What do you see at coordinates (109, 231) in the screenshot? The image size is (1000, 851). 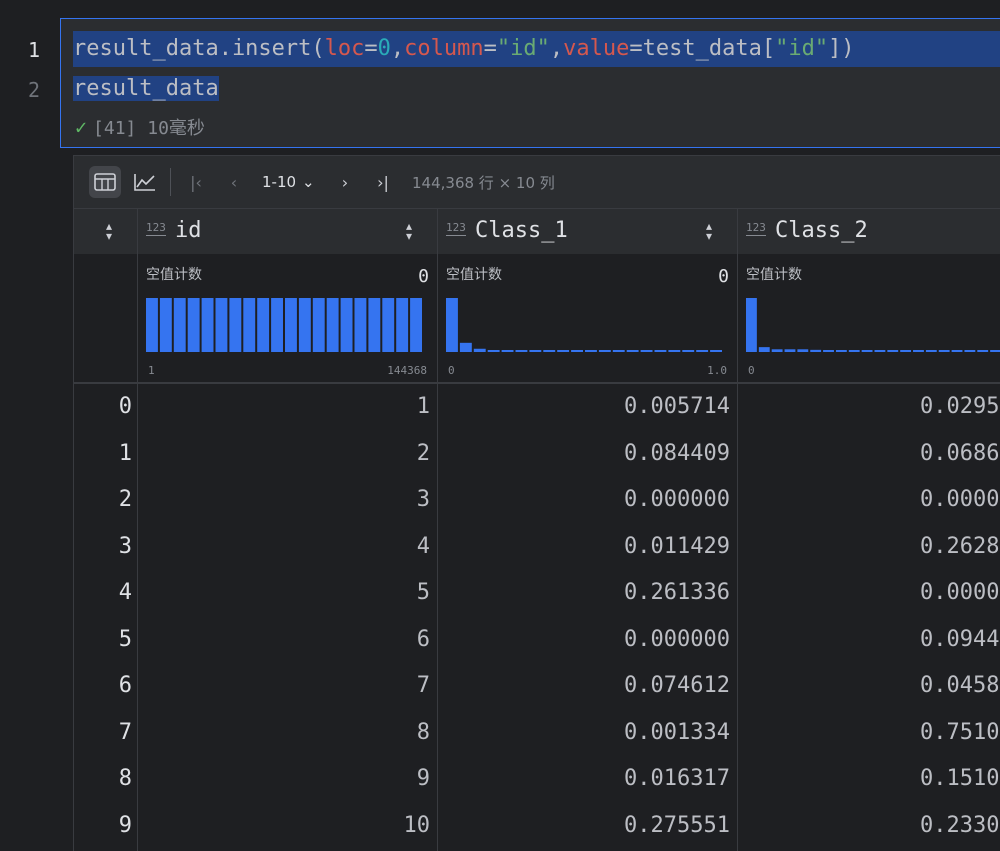 I see `sort-icon: ▴ ▾` at bounding box center [109, 231].